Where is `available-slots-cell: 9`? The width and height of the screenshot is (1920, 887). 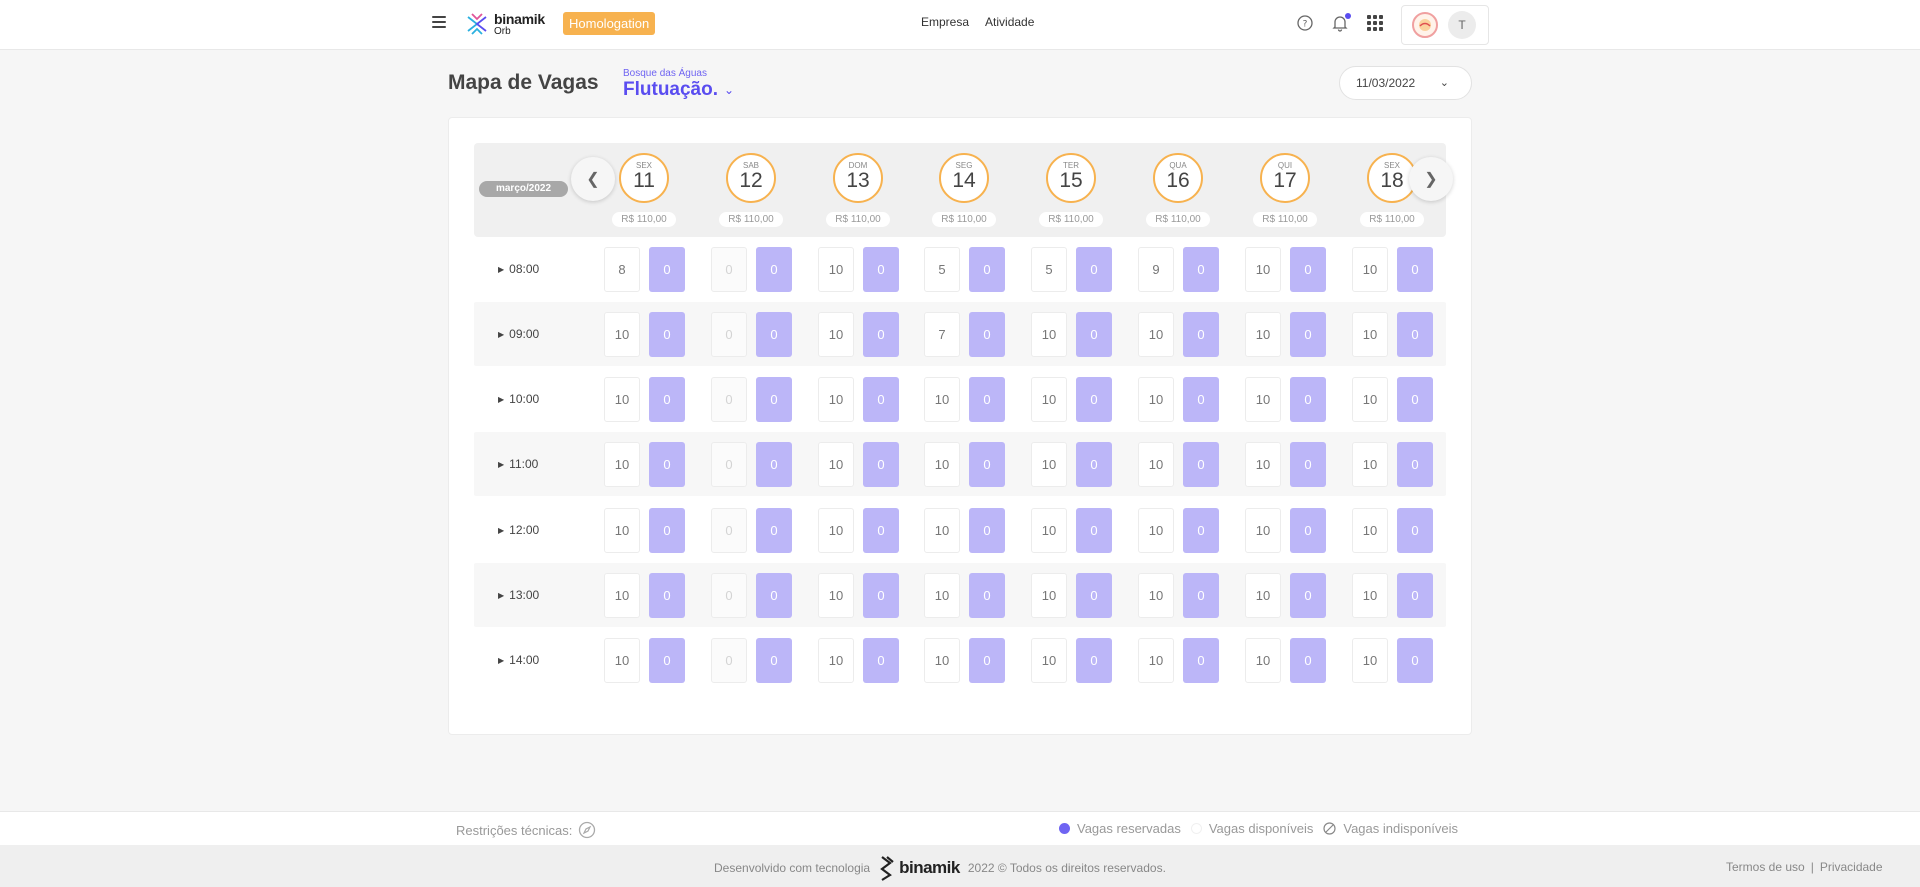
available-slots-cell: 9 is located at coordinates (1156, 269).